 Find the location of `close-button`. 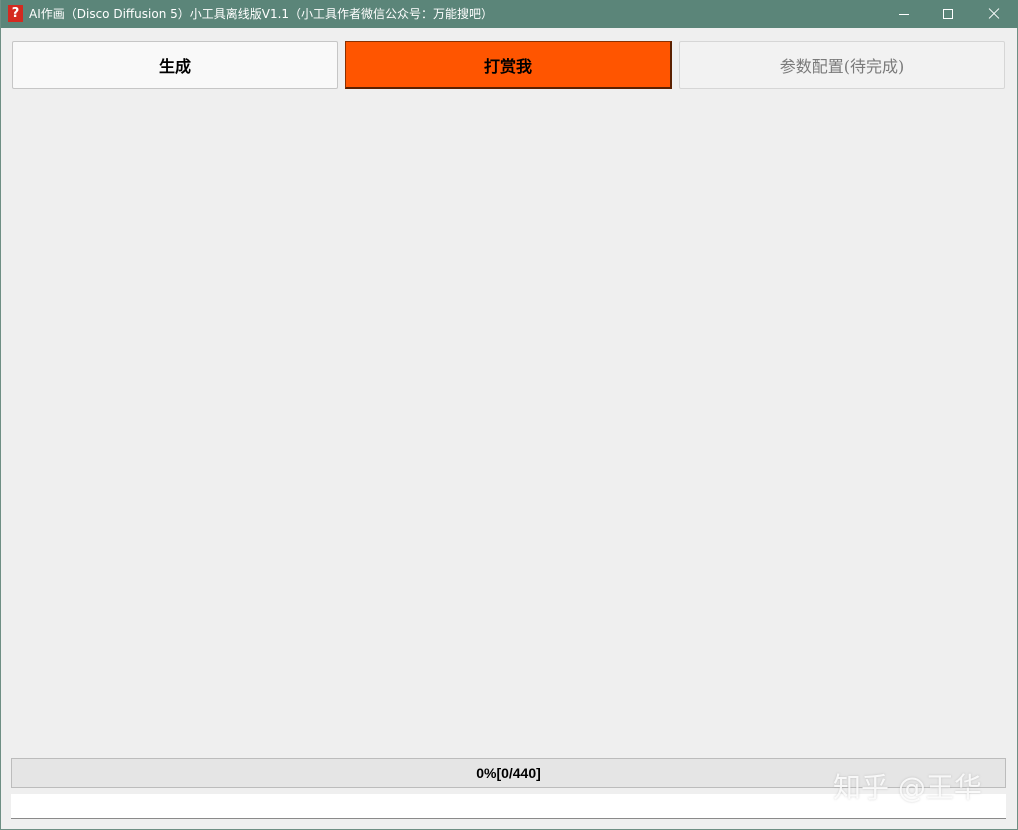

close-button is located at coordinates (994, 14).